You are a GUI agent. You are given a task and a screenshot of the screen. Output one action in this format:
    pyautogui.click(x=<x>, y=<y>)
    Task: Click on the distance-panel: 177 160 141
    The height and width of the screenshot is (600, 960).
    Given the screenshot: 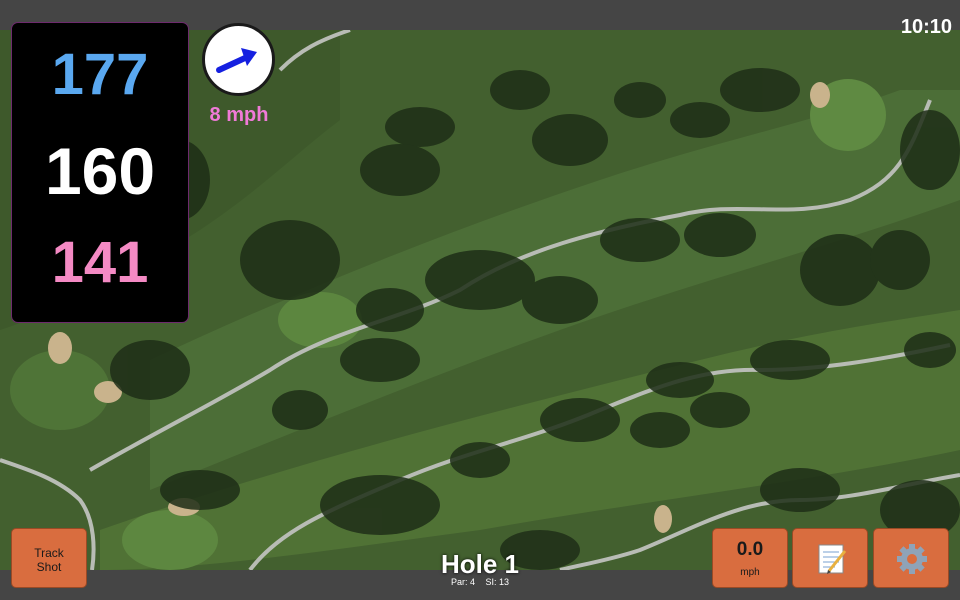 What is the action you would take?
    pyautogui.click(x=100, y=172)
    